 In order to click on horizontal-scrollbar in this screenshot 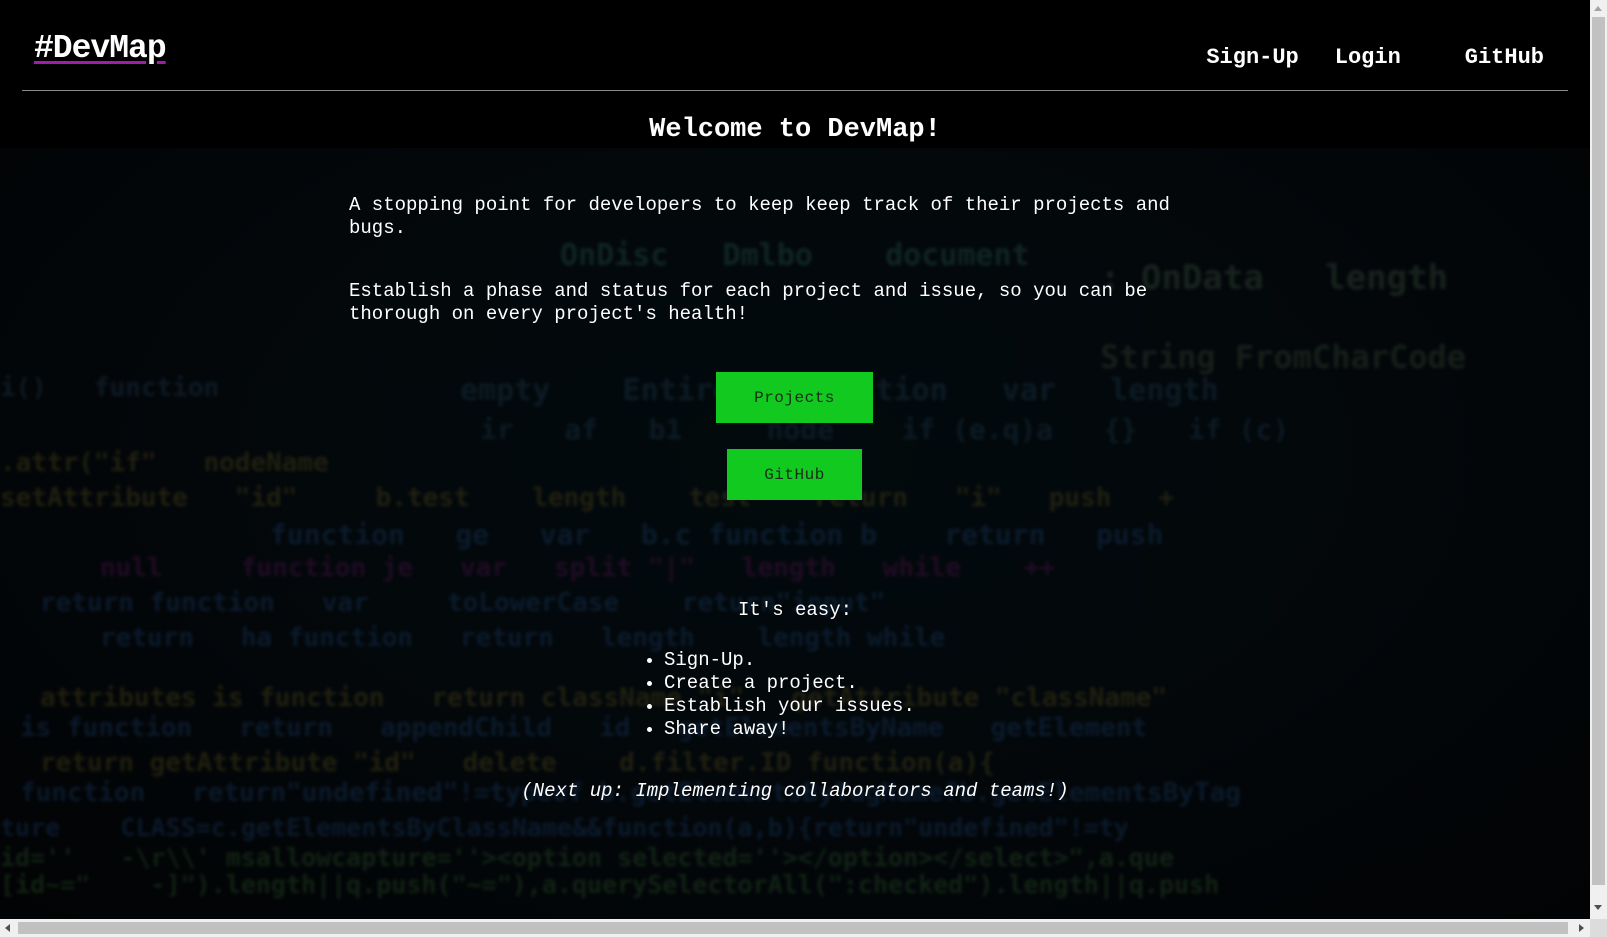, I will do `click(795, 928)`.